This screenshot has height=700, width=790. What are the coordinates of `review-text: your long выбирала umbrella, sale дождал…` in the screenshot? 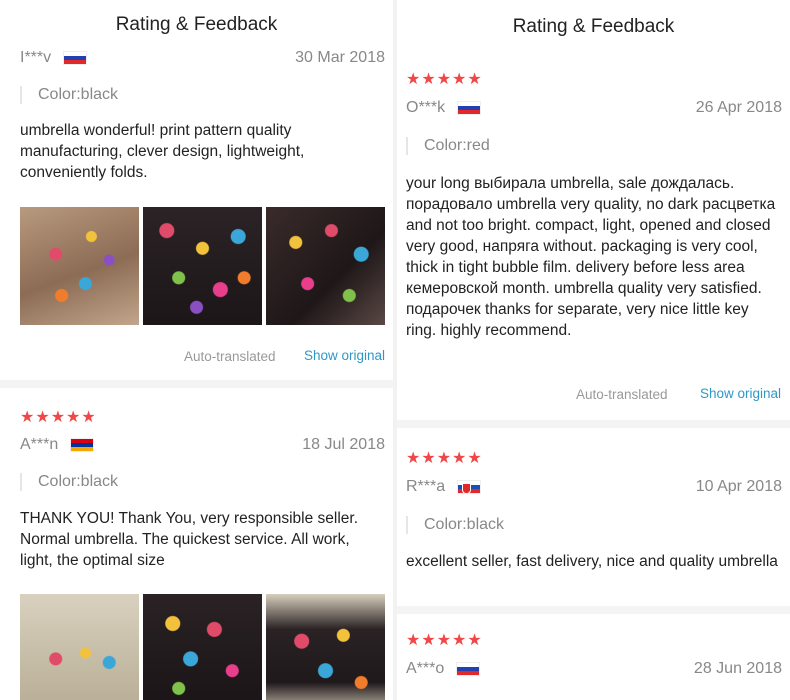 It's located at (591, 257).